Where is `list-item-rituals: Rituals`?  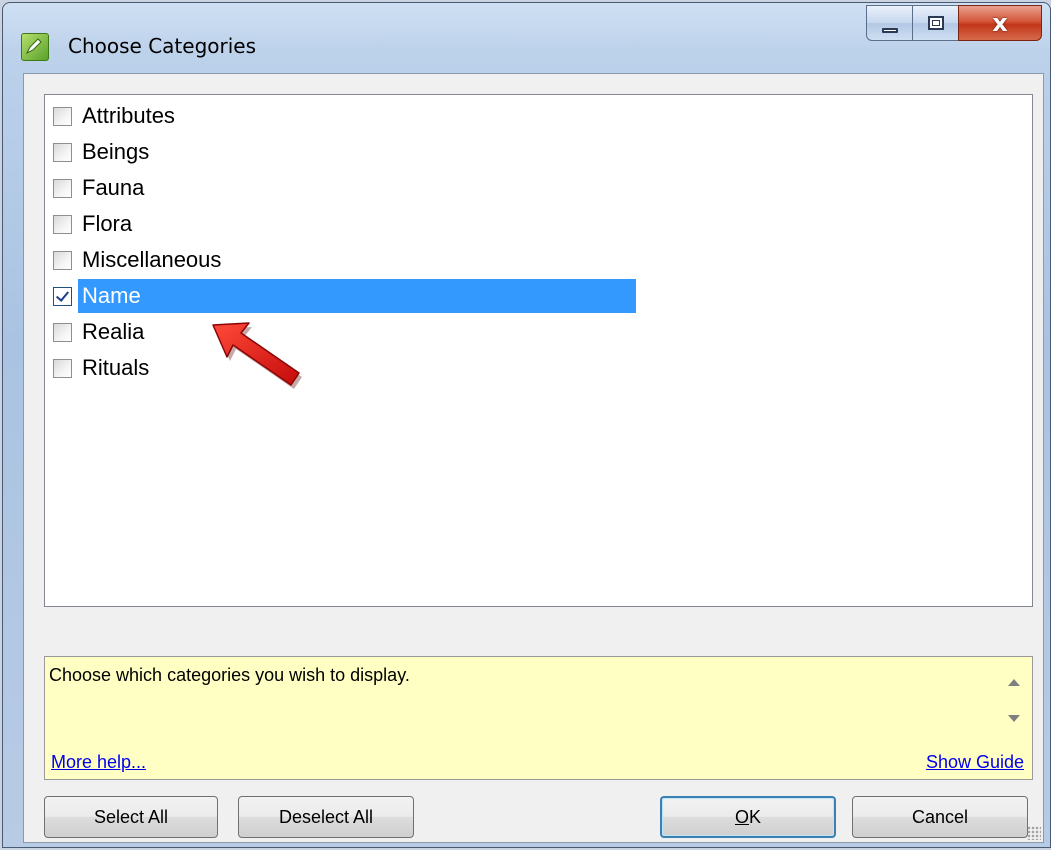 list-item-rituals: Rituals is located at coordinates (103, 368).